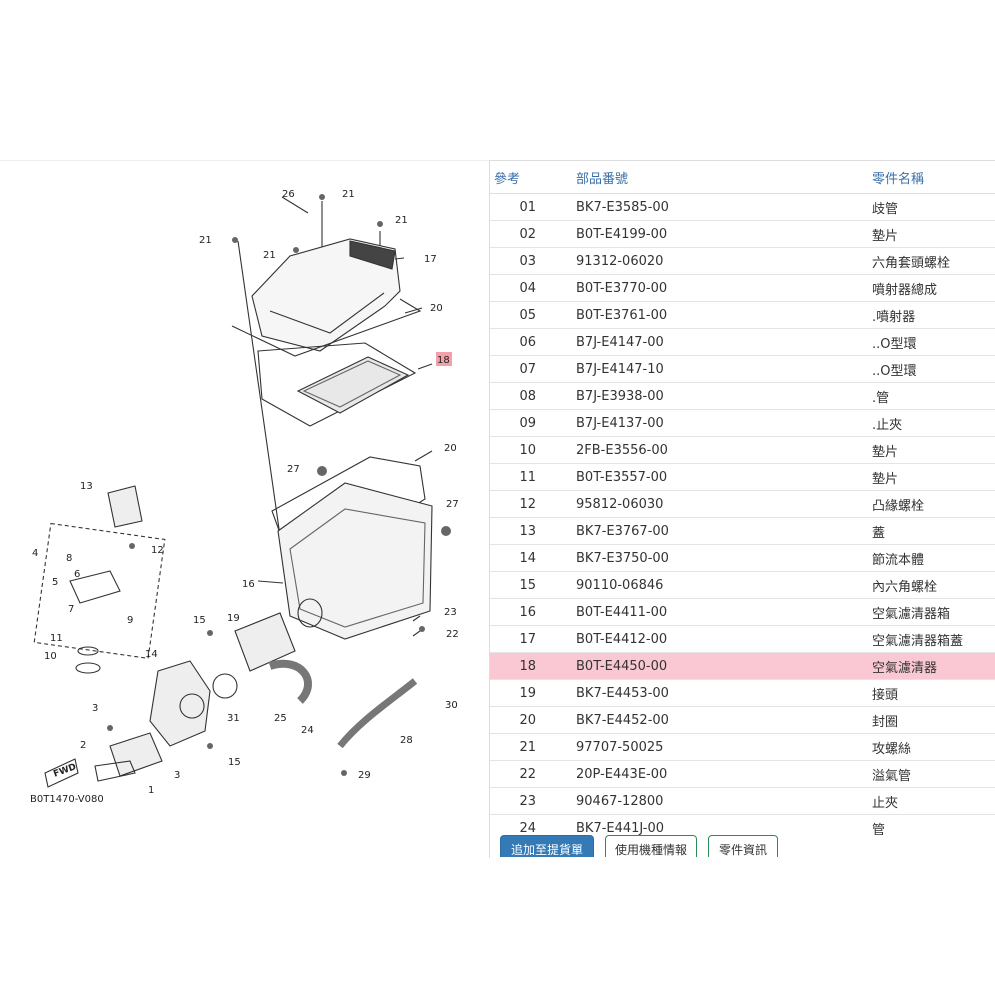  I want to click on row-part-number: 95812-06030, so click(713, 504).